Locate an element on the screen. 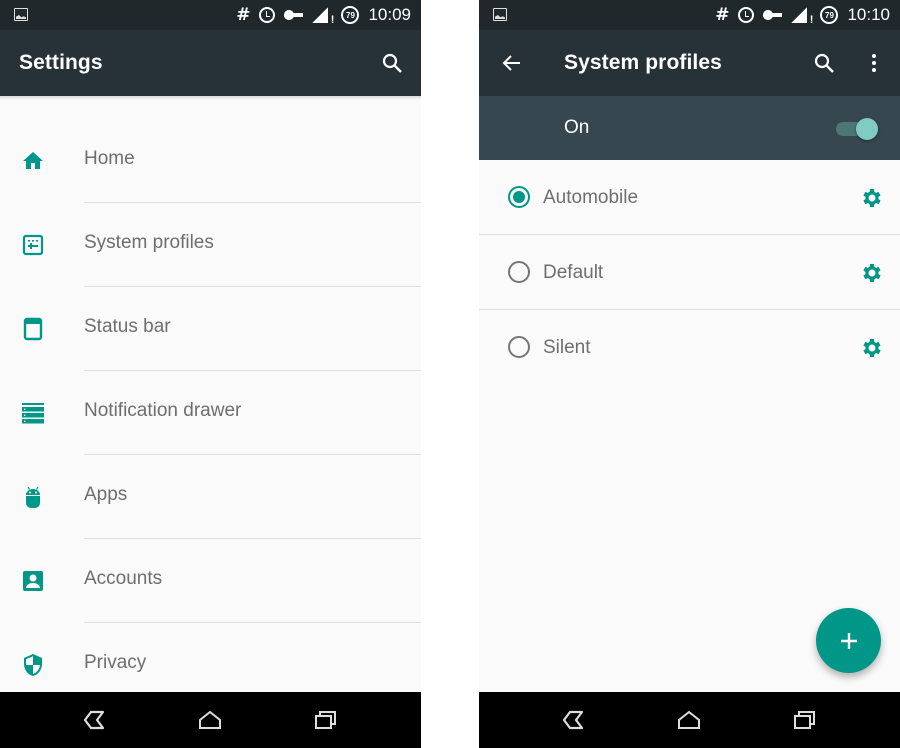 This screenshot has height=748, width=900. master-toggle-switch is located at coordinates (856, 128).